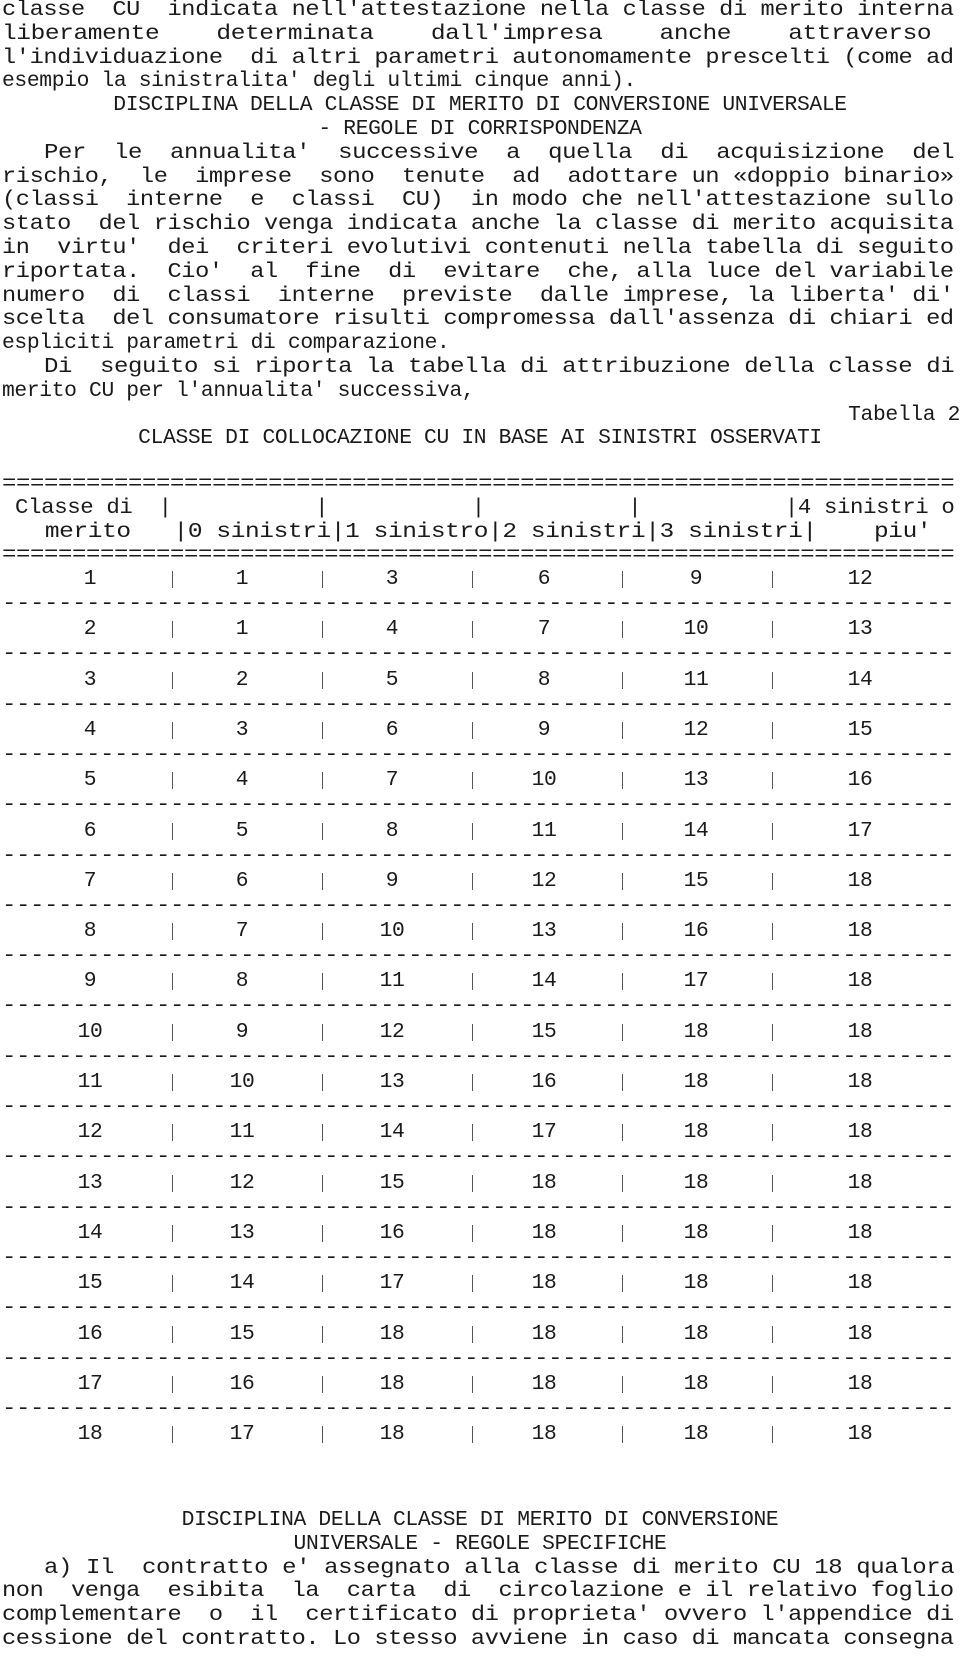 Image resolution: width=960 pixels, height=1671 pixels. Describe the element at coordinates (904, 414) in the screenshot. I see `table-label: Tabella 2` at that location.